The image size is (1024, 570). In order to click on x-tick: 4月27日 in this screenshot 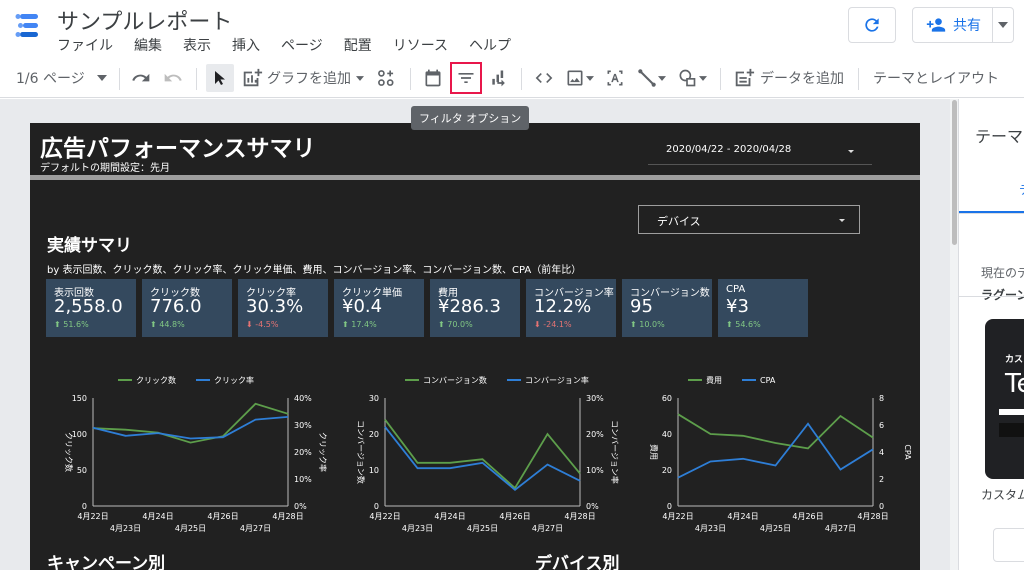, I will do `click(840, 528)`.